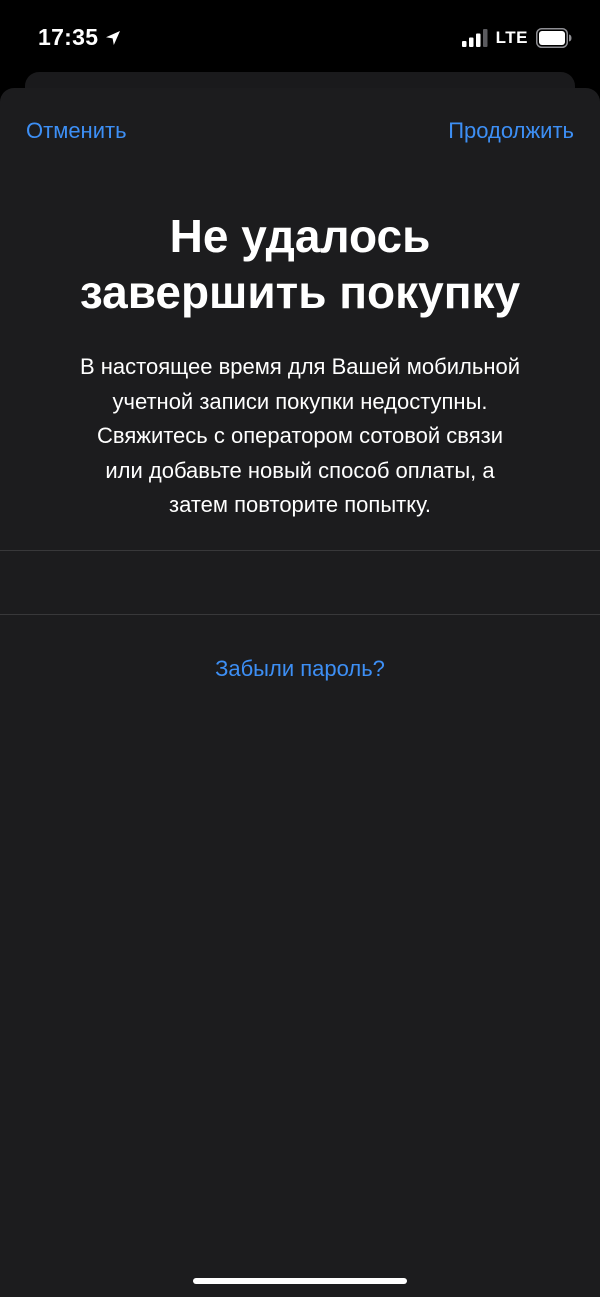 Image resolution: width=600 pixels, height=1297 pixels. I want to click on continue-button: Продолжить, so click(511, 131).